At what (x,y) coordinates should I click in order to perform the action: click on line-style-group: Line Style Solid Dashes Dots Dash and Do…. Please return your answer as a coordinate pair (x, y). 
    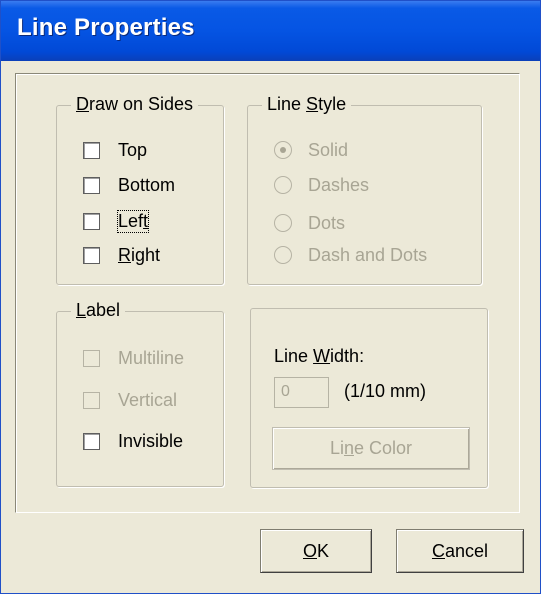
    Looking at the image, I should click on (364, 188).